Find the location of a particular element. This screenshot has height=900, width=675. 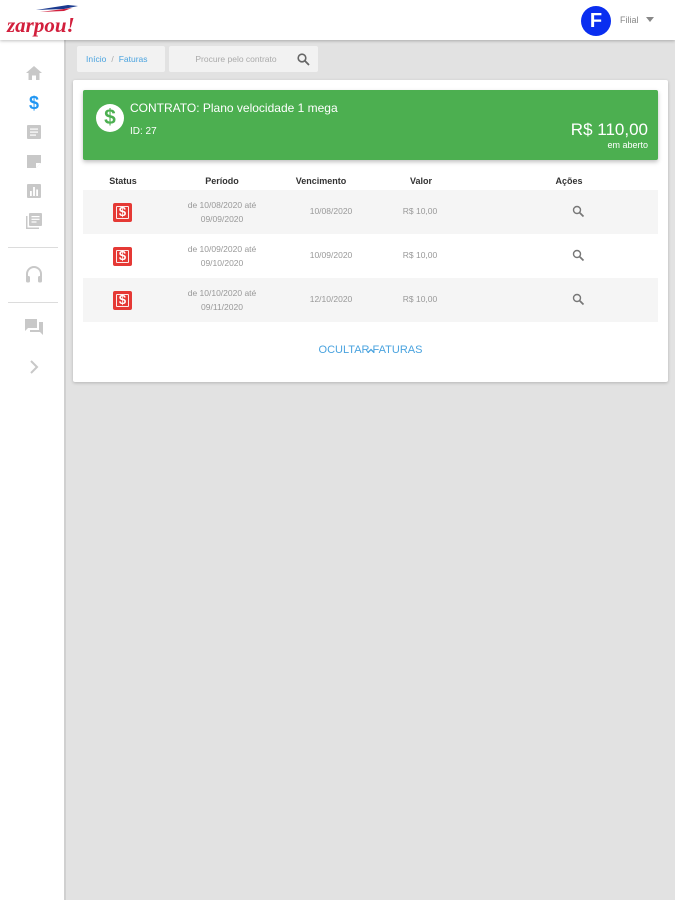

due-date-cell: 10/09/2020 is located at coordinates (331, 255).